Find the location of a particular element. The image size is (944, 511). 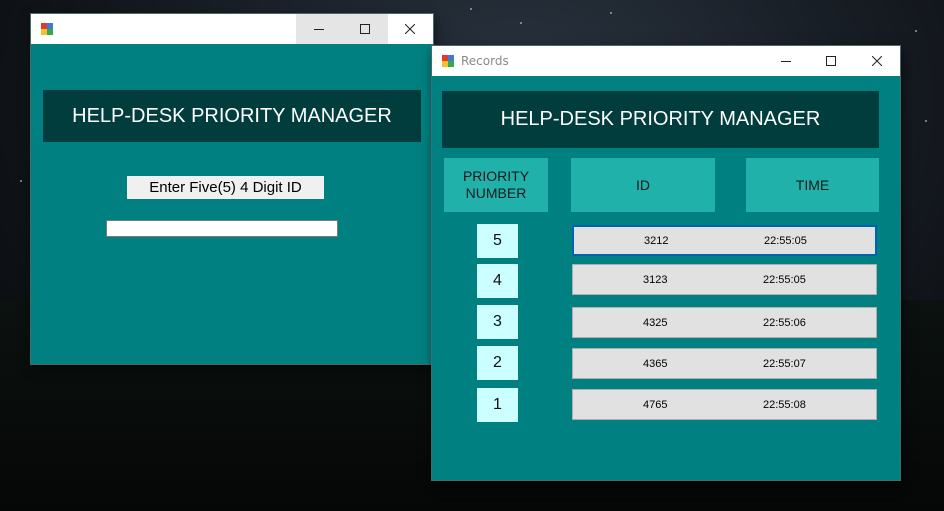

priority-cell: 2 is located at coordinates (497, 363).